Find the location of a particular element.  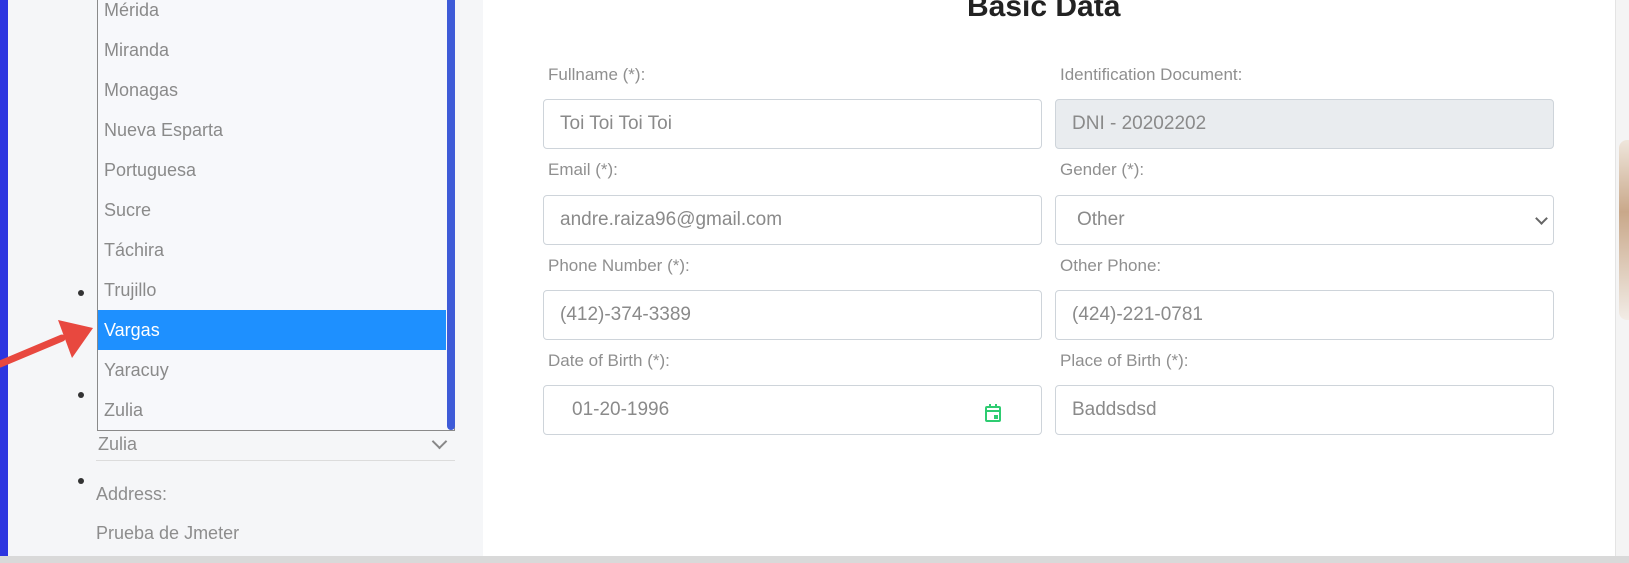

dropdown-option: Zulia is located at coordinates (272, 410).